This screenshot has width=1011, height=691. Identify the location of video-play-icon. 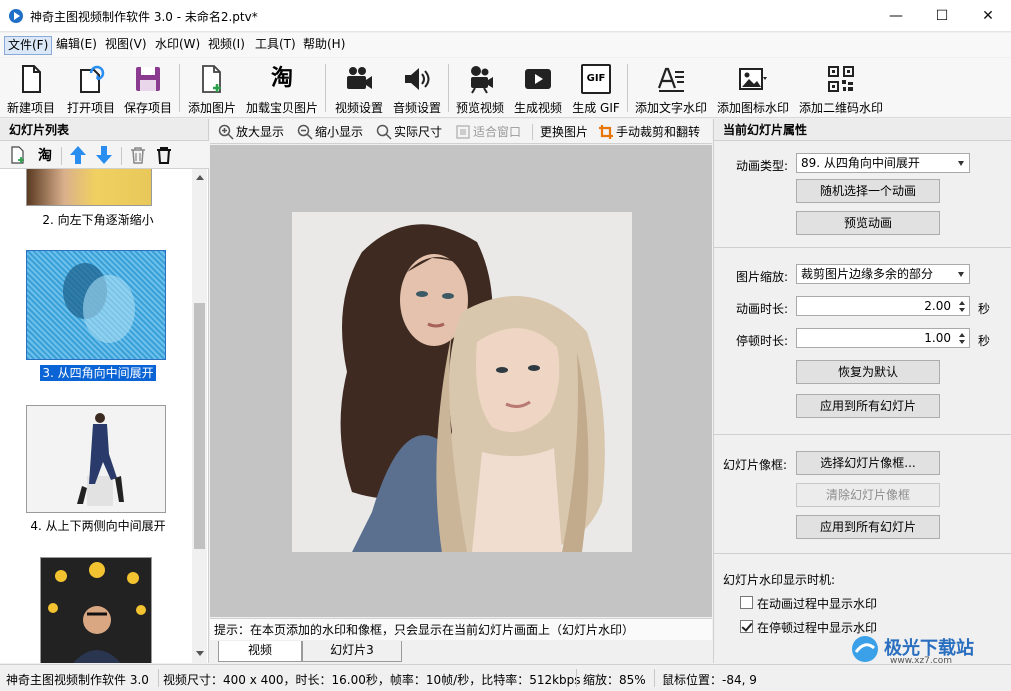
(538, 79).